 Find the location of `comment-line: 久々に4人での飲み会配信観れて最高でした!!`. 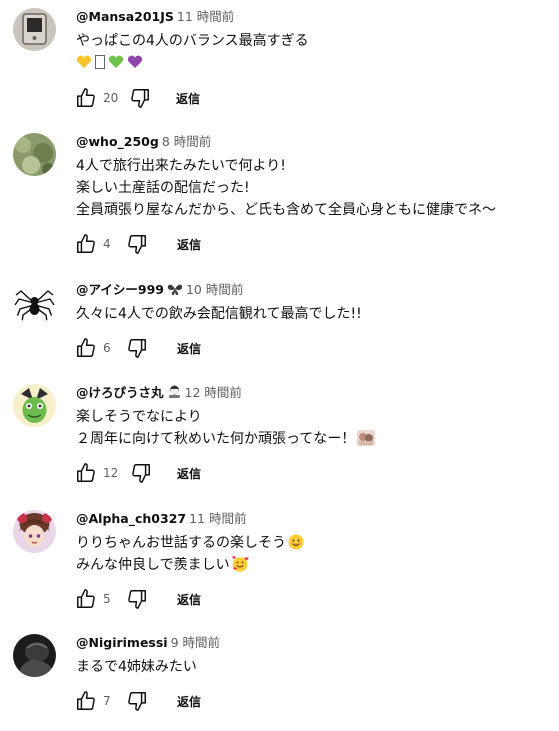

comment-line: 久々に4人での飲み会配信観れて最高でした!! is located at coordinates (219, 314).